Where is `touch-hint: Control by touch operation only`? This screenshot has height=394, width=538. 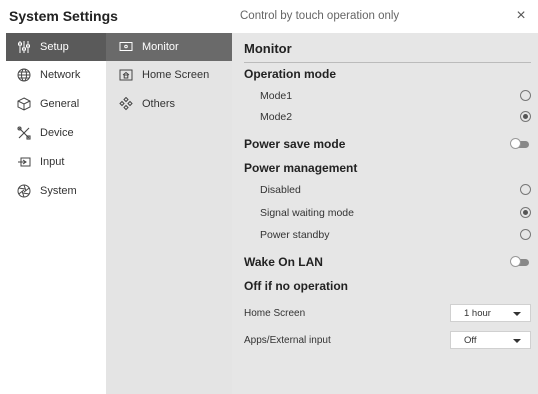 touch-hint: Control by touch operation only is located at coordinates (320, 16).